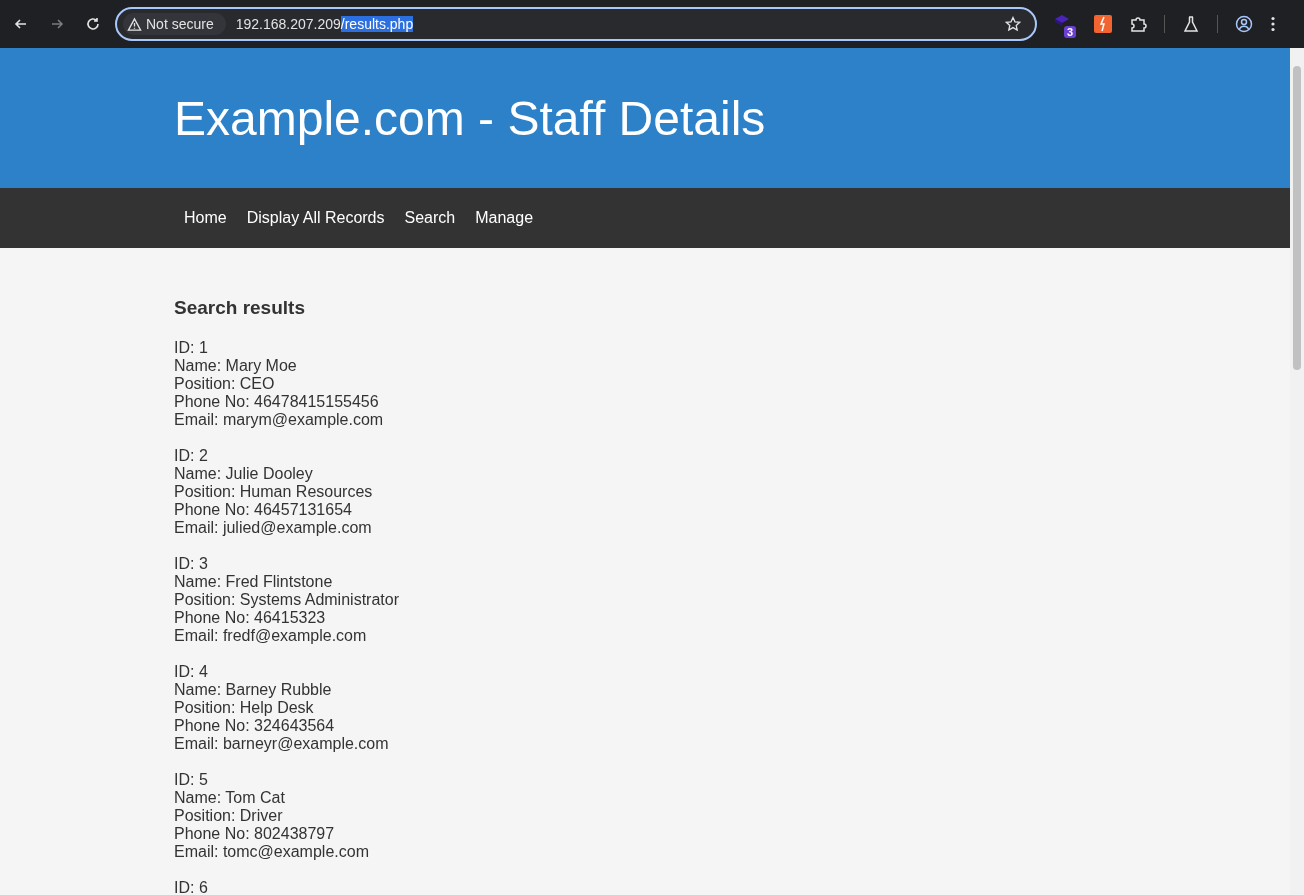 Image resolution: width=1304 pixels, height=895 pixels. I want to click on record-line: ID: 3, so click(191, 564).